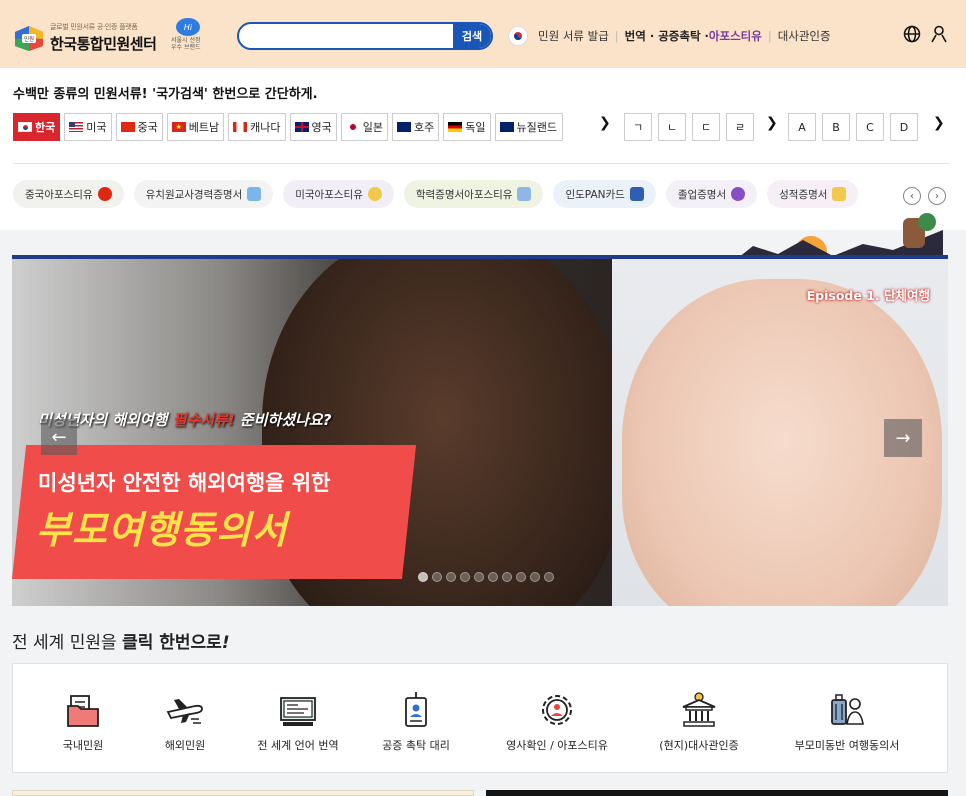  What do you see at coordinates (372, 127) in the screenshot?
I see `flag-label: 일본` at bounding box center [372, 127].